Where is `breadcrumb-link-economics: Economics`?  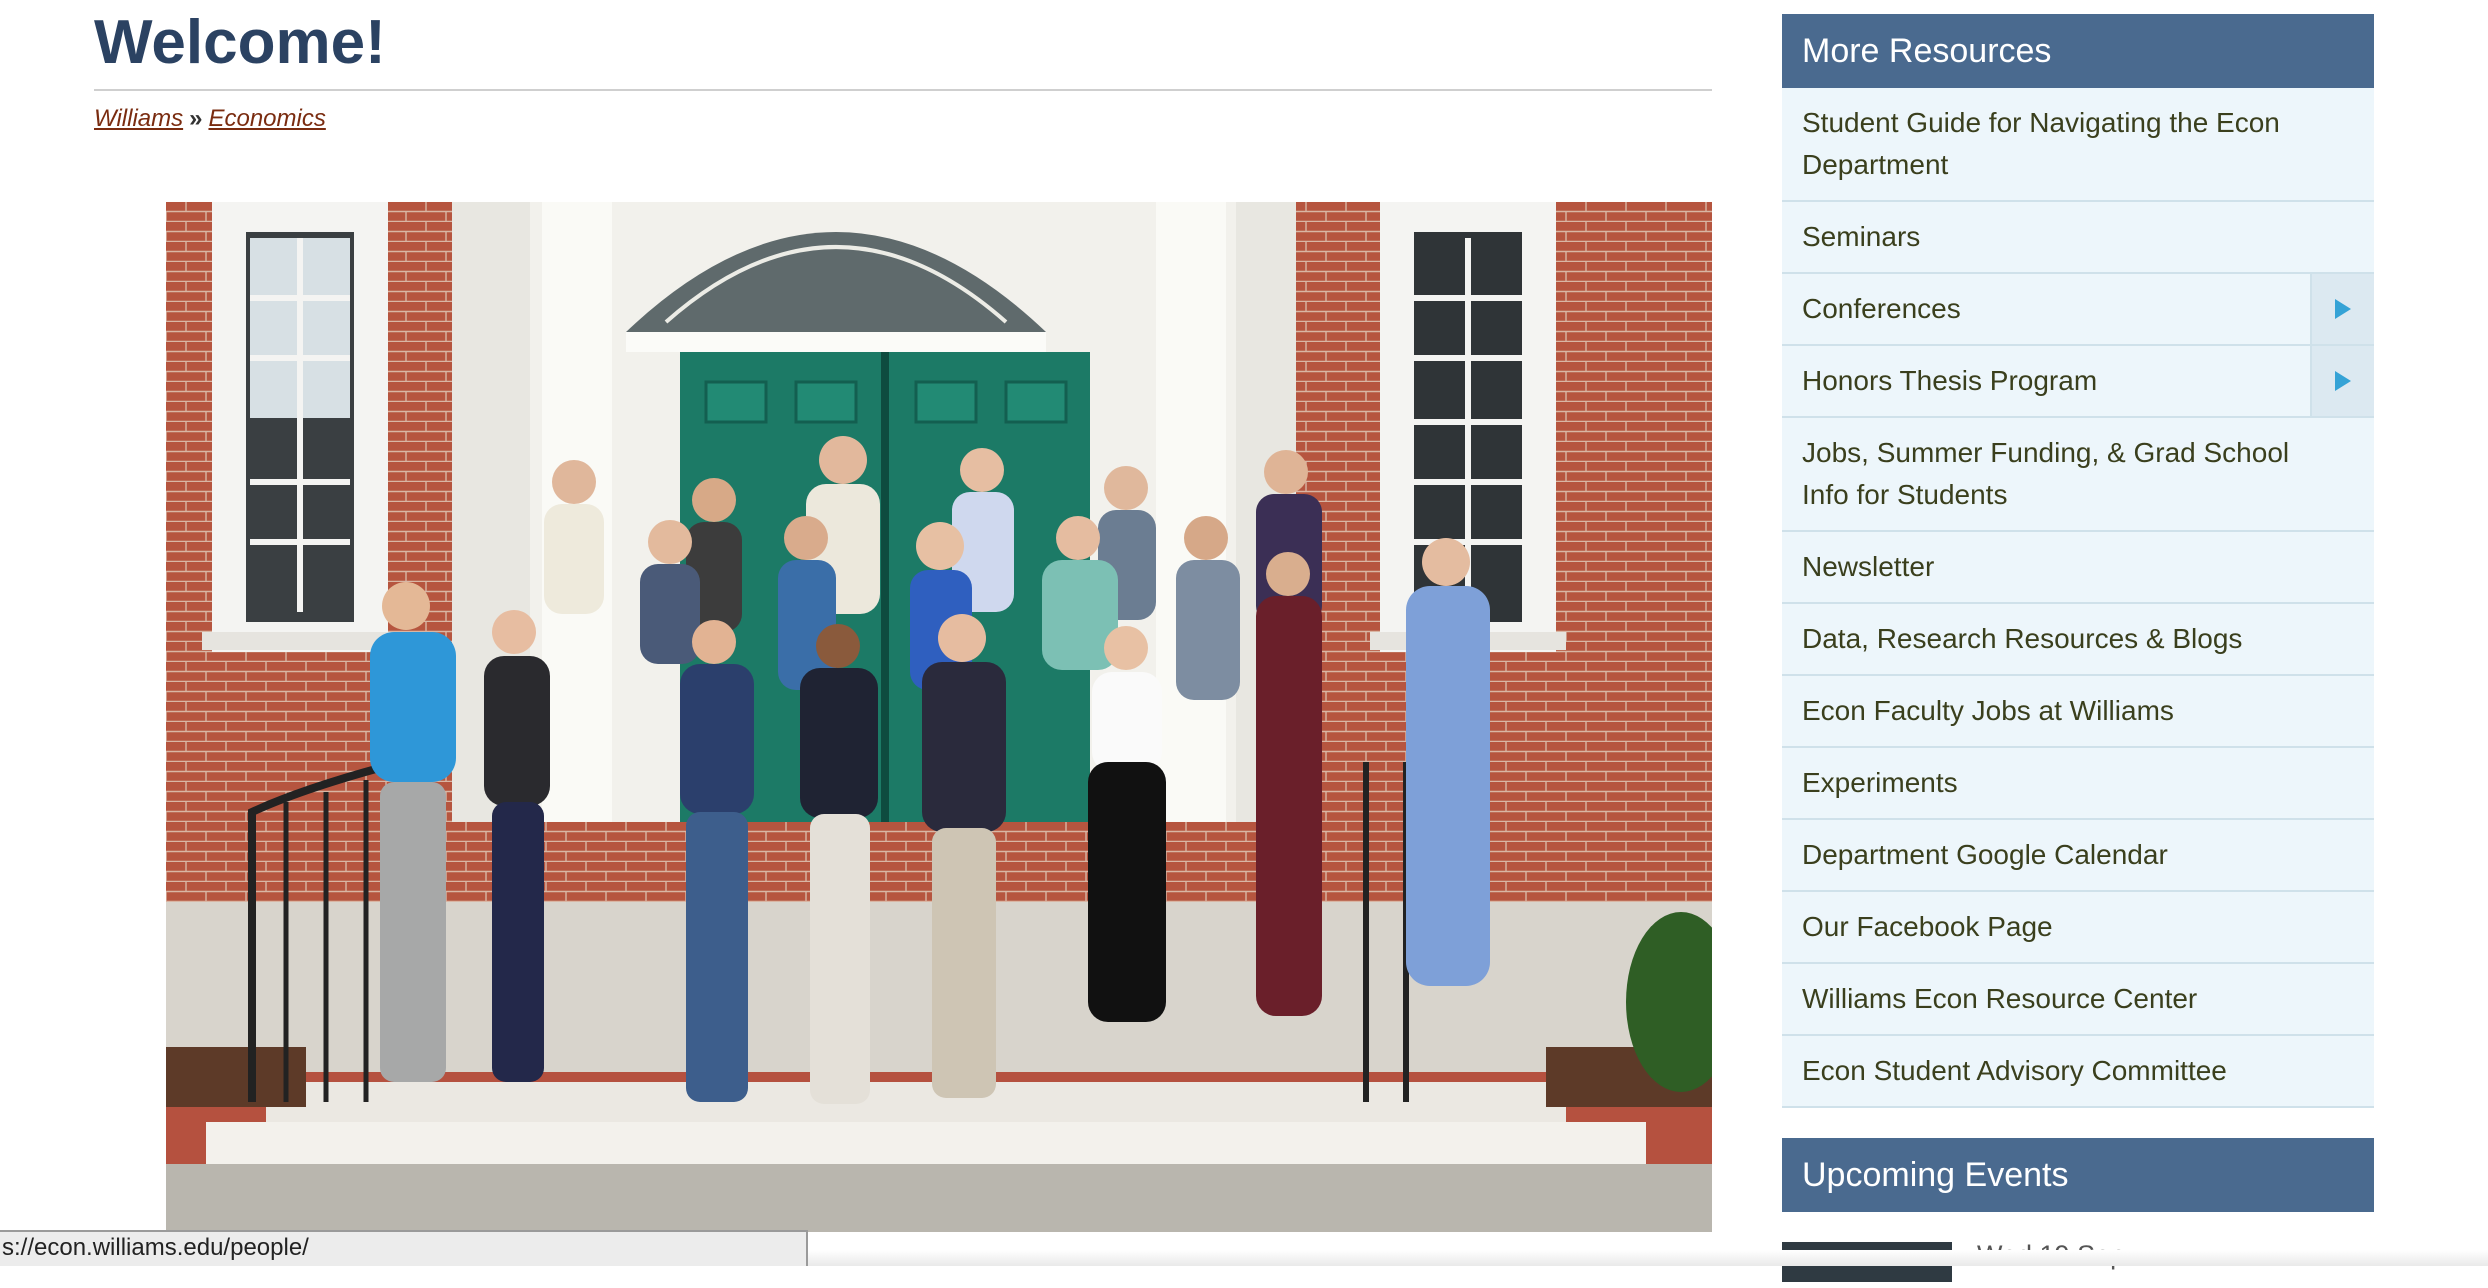
breadcrumb-link-economics: Economics is located at coordinates (266, 118).